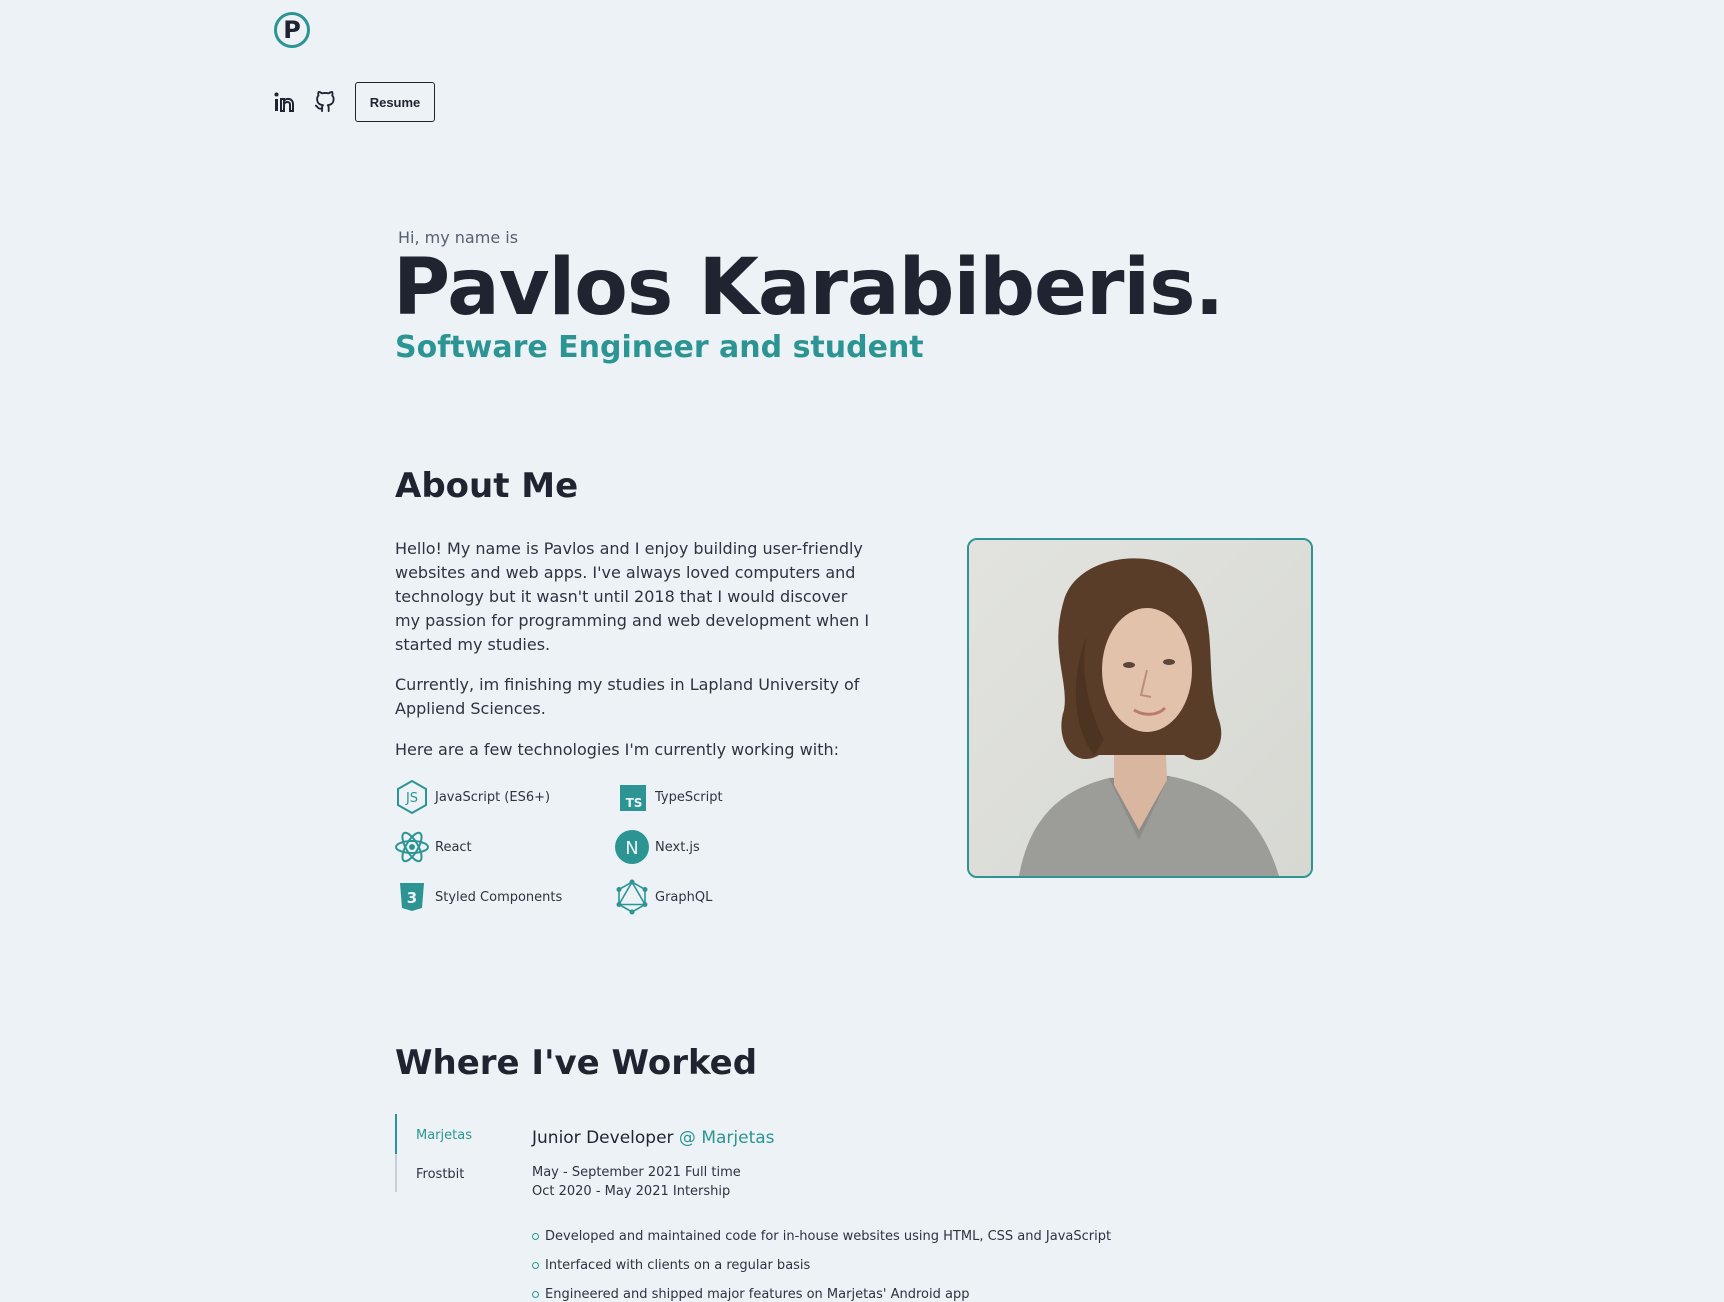  Describe the element at coordinates (440, 1174) in the screenshot. I see `tab-frostbit: Frostbit` at that location.